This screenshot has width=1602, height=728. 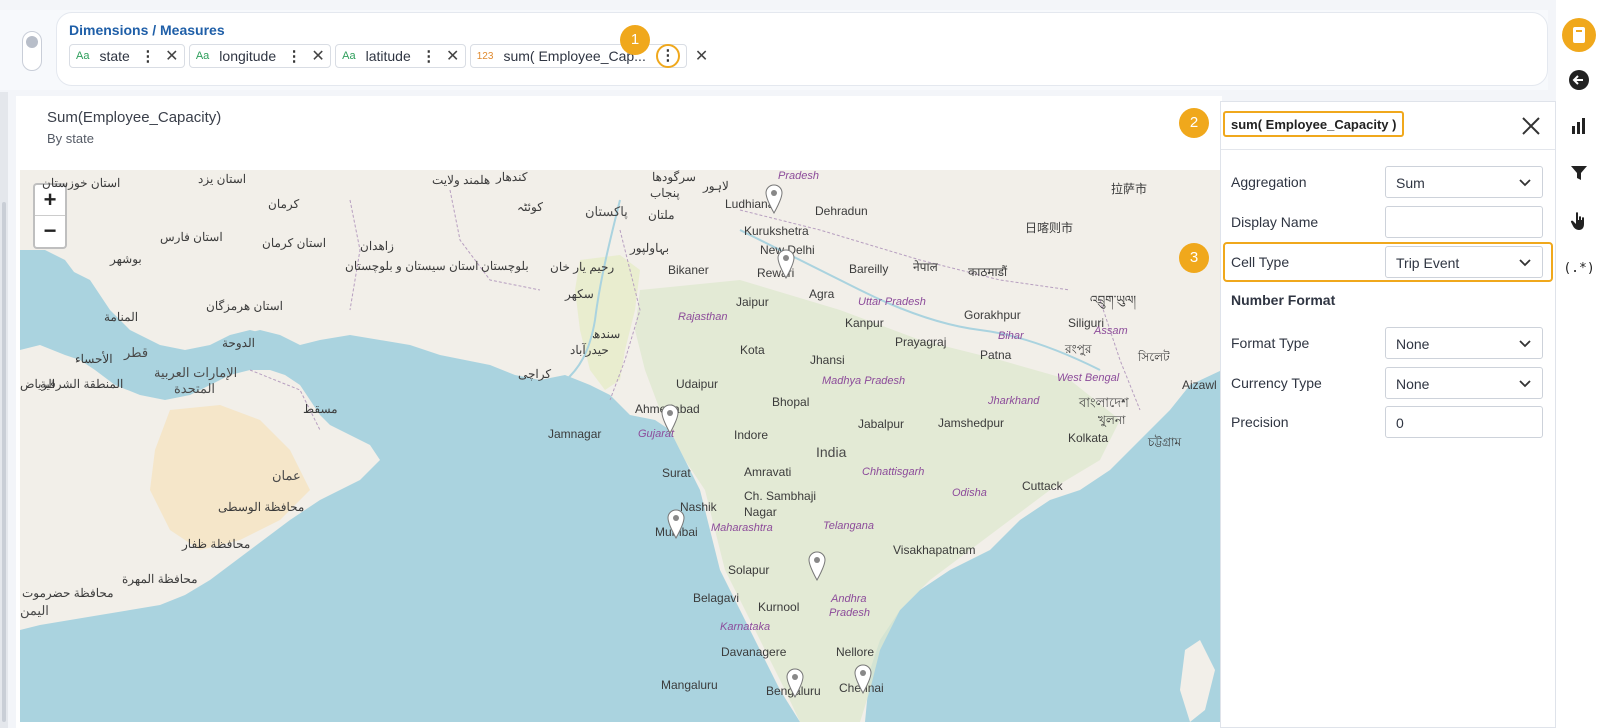 I want to click on interaction-hand-icon, so click(x=1579, y=221).